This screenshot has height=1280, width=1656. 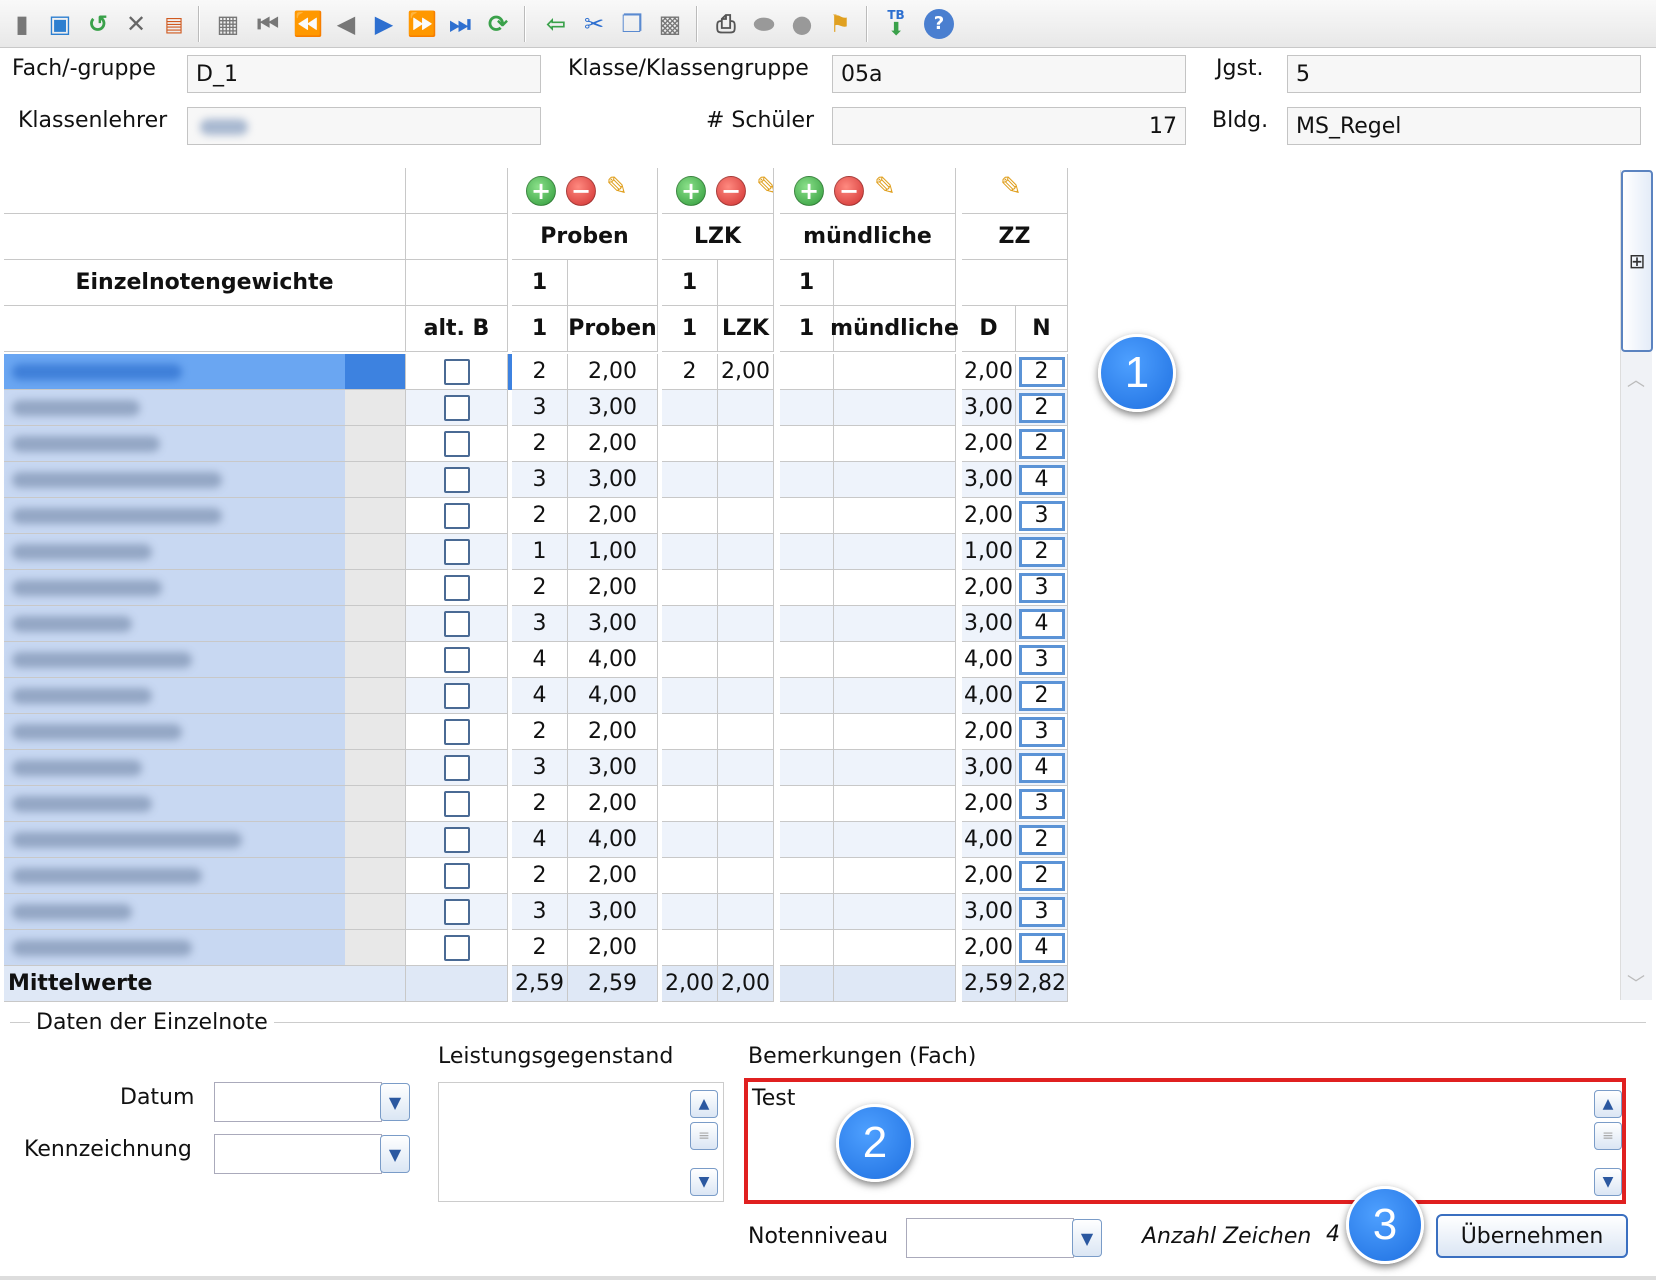 What do you see at coordinates (1009, 126) in the screenshot?
I see `schueler-field: 17` at bounding box center [1009, 126].